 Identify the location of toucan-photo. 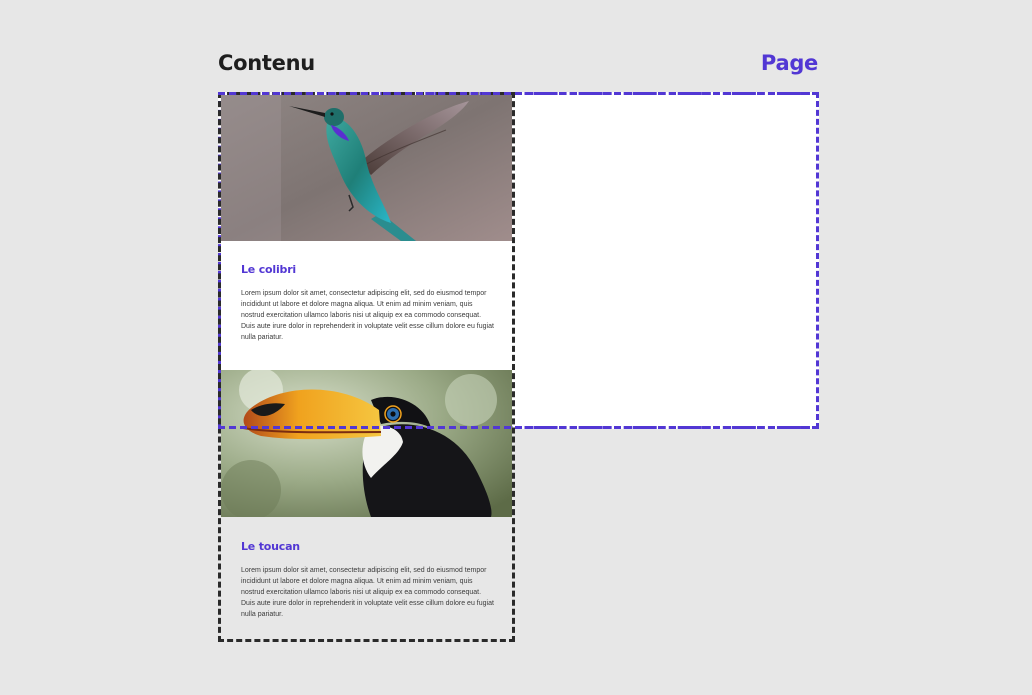
(366, 443).